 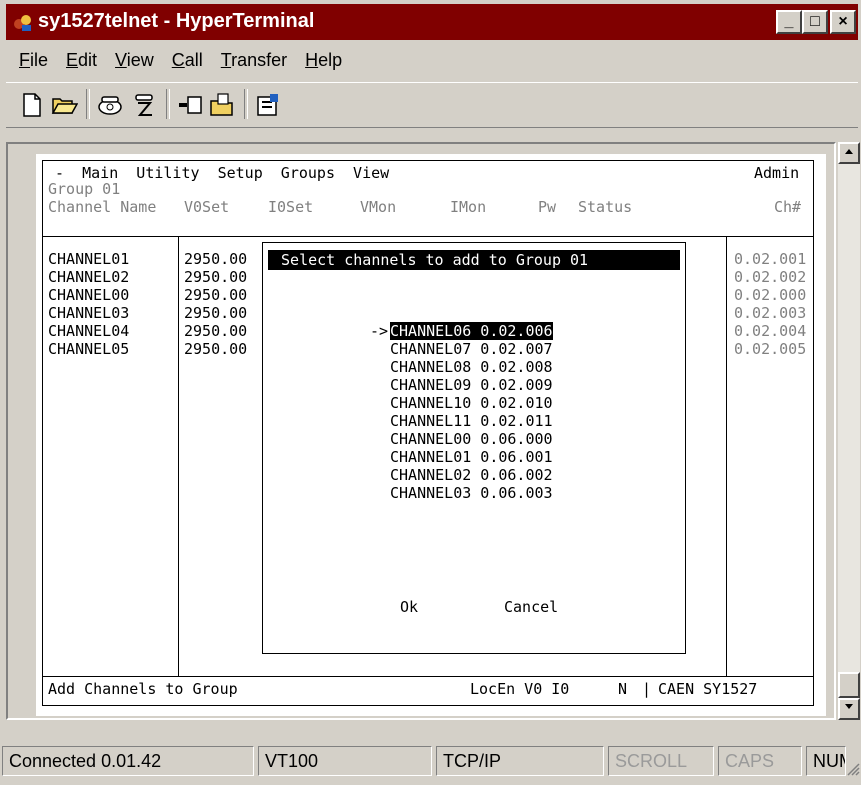 What do you see at coordinates (178, 456) in the screenshot?
I see `column-divider` at bounding box center [178, 456].